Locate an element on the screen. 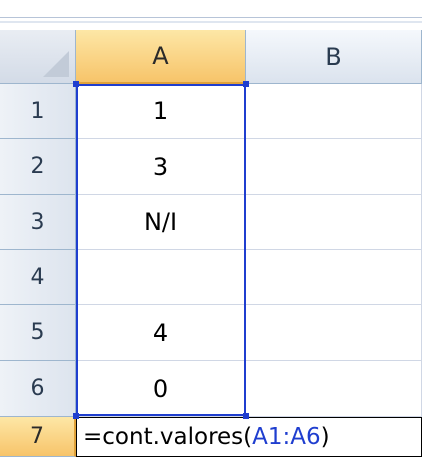 The image size is (422, 457). select-all-button is located at coordinates (38, 57).